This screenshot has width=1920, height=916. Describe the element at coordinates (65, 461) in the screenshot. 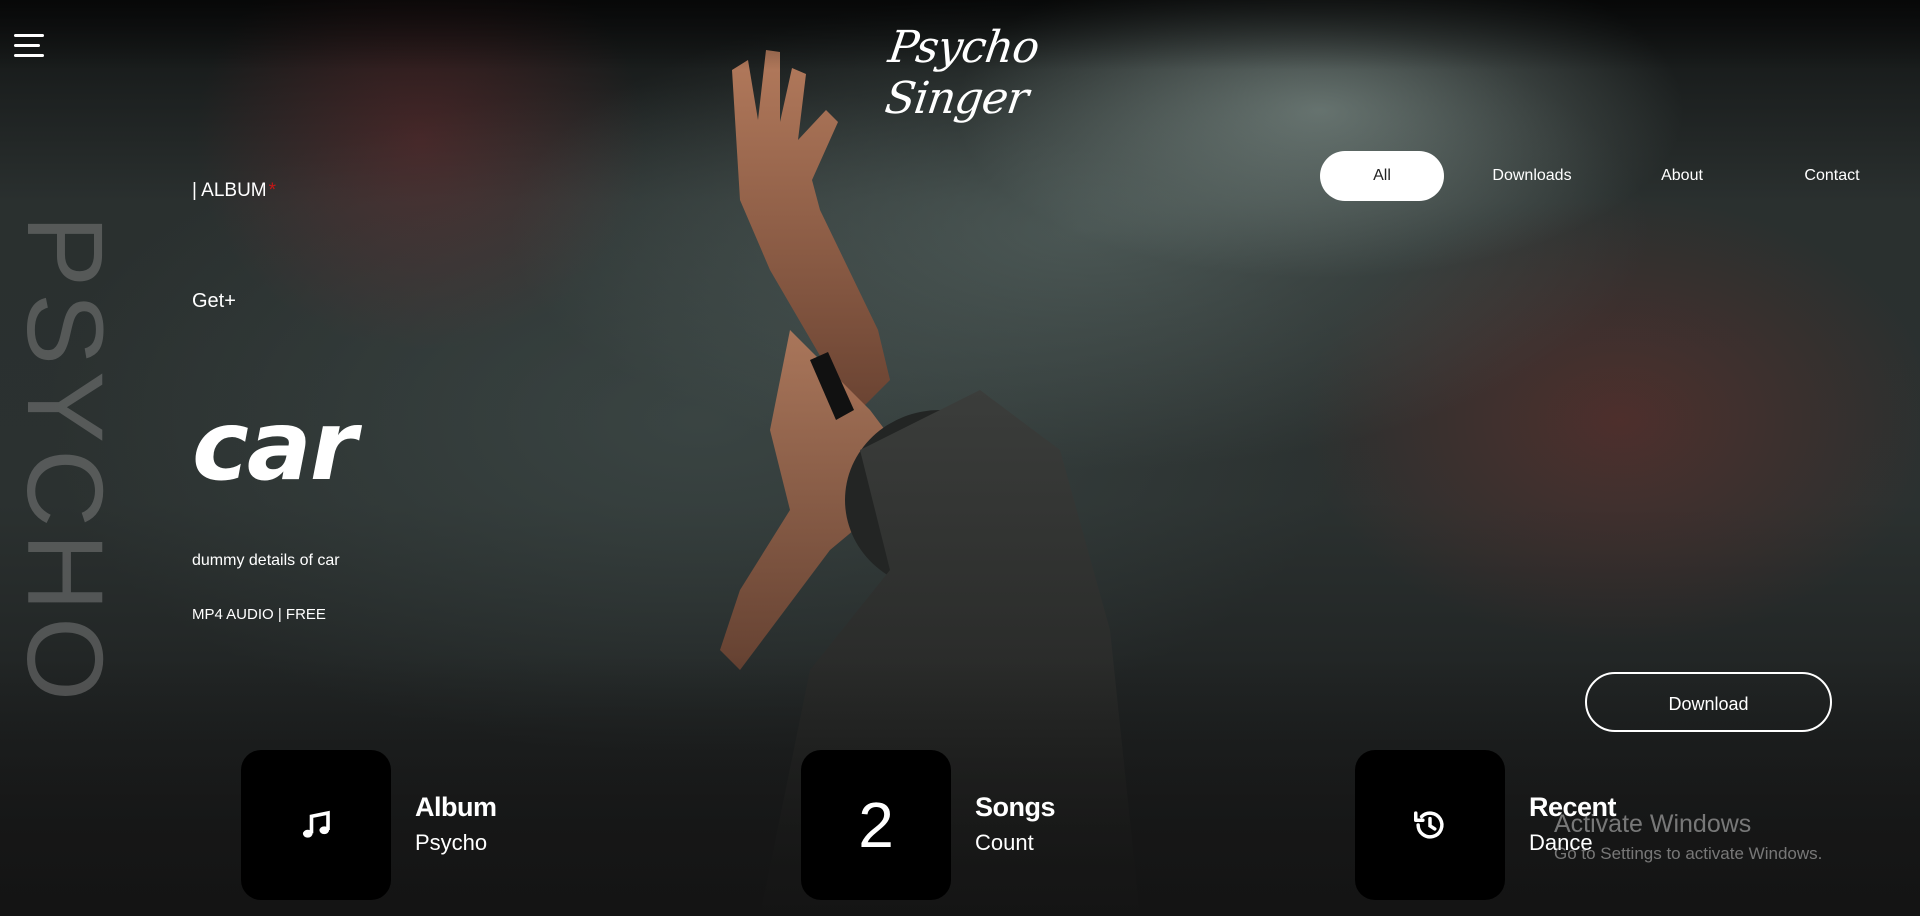

I see `vertical-background-word: PSYCHO` at that location.